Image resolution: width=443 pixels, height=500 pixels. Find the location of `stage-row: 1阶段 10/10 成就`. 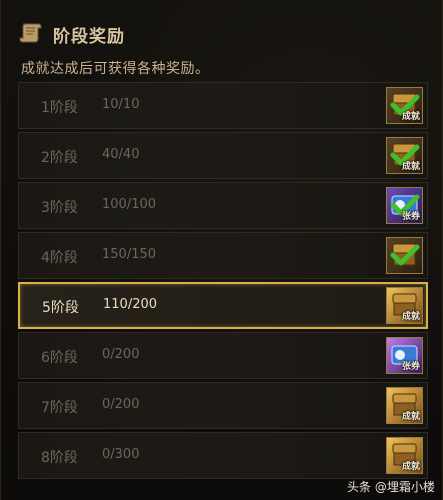

stage-row: 1阶段 10/10 成就 is located at coordinates (223, 105).